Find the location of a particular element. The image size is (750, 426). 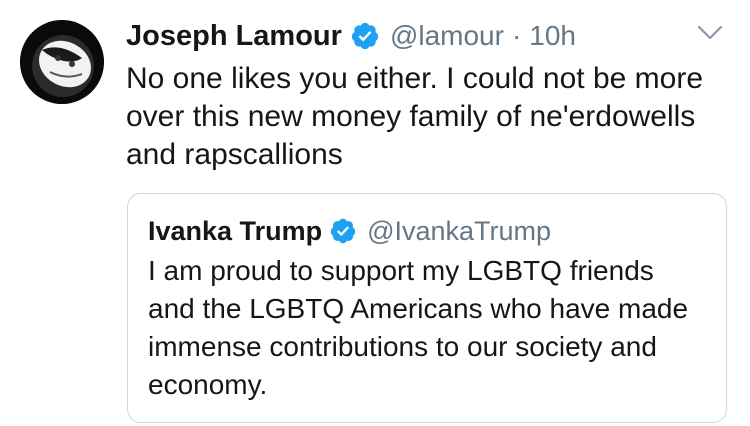

quoted-tweet-header: Ivanka Trump @IvankaTrump is located at coordinates (349, 231).